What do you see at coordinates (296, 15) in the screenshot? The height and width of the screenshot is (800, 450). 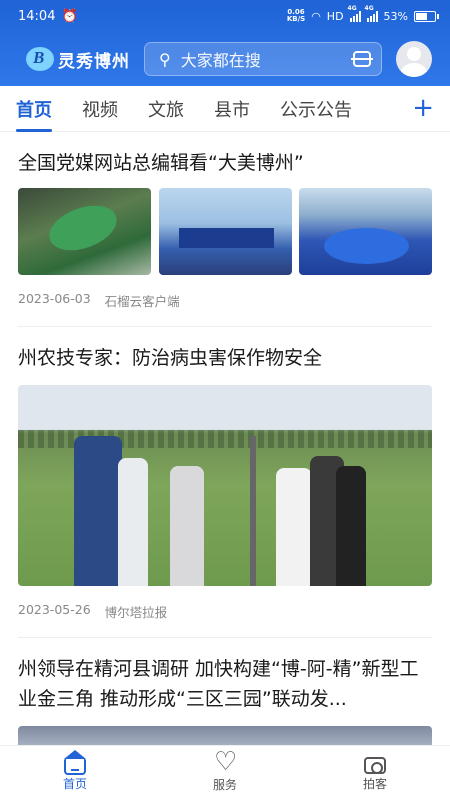 I see `network-speed: 0.06 KB/S` at bounding box center [296, 15].